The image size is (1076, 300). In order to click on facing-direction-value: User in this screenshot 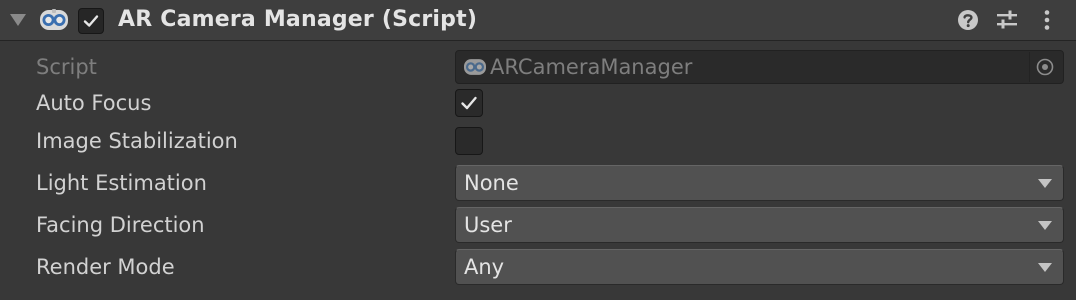, I will do `click(488, 225)`.